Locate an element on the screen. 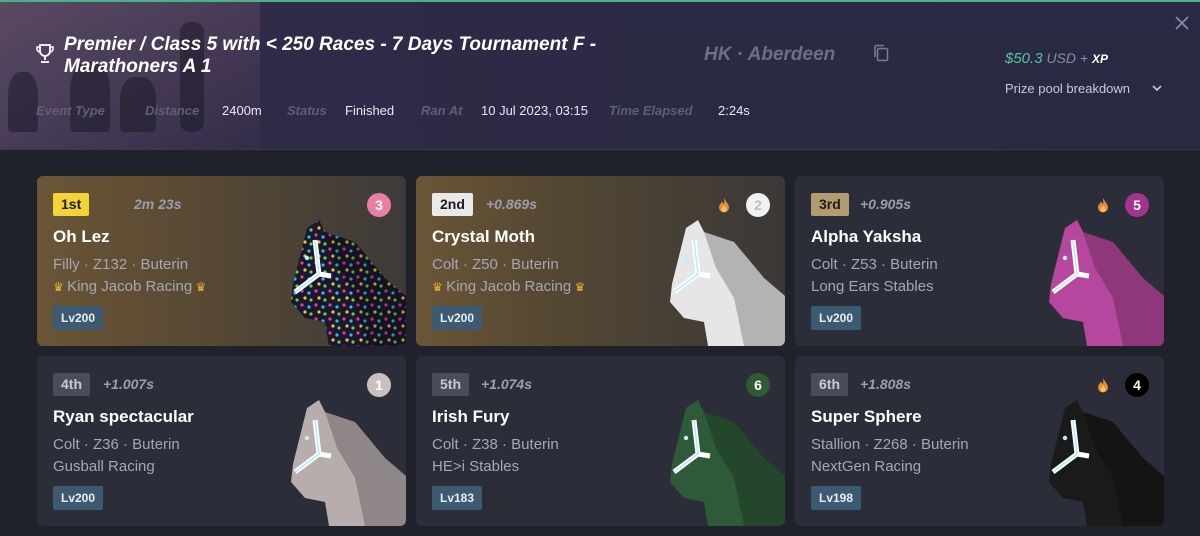 This screenshot has height=536, width=1200. stable-label: HE>i Stables is located at coordinates (476, 466).